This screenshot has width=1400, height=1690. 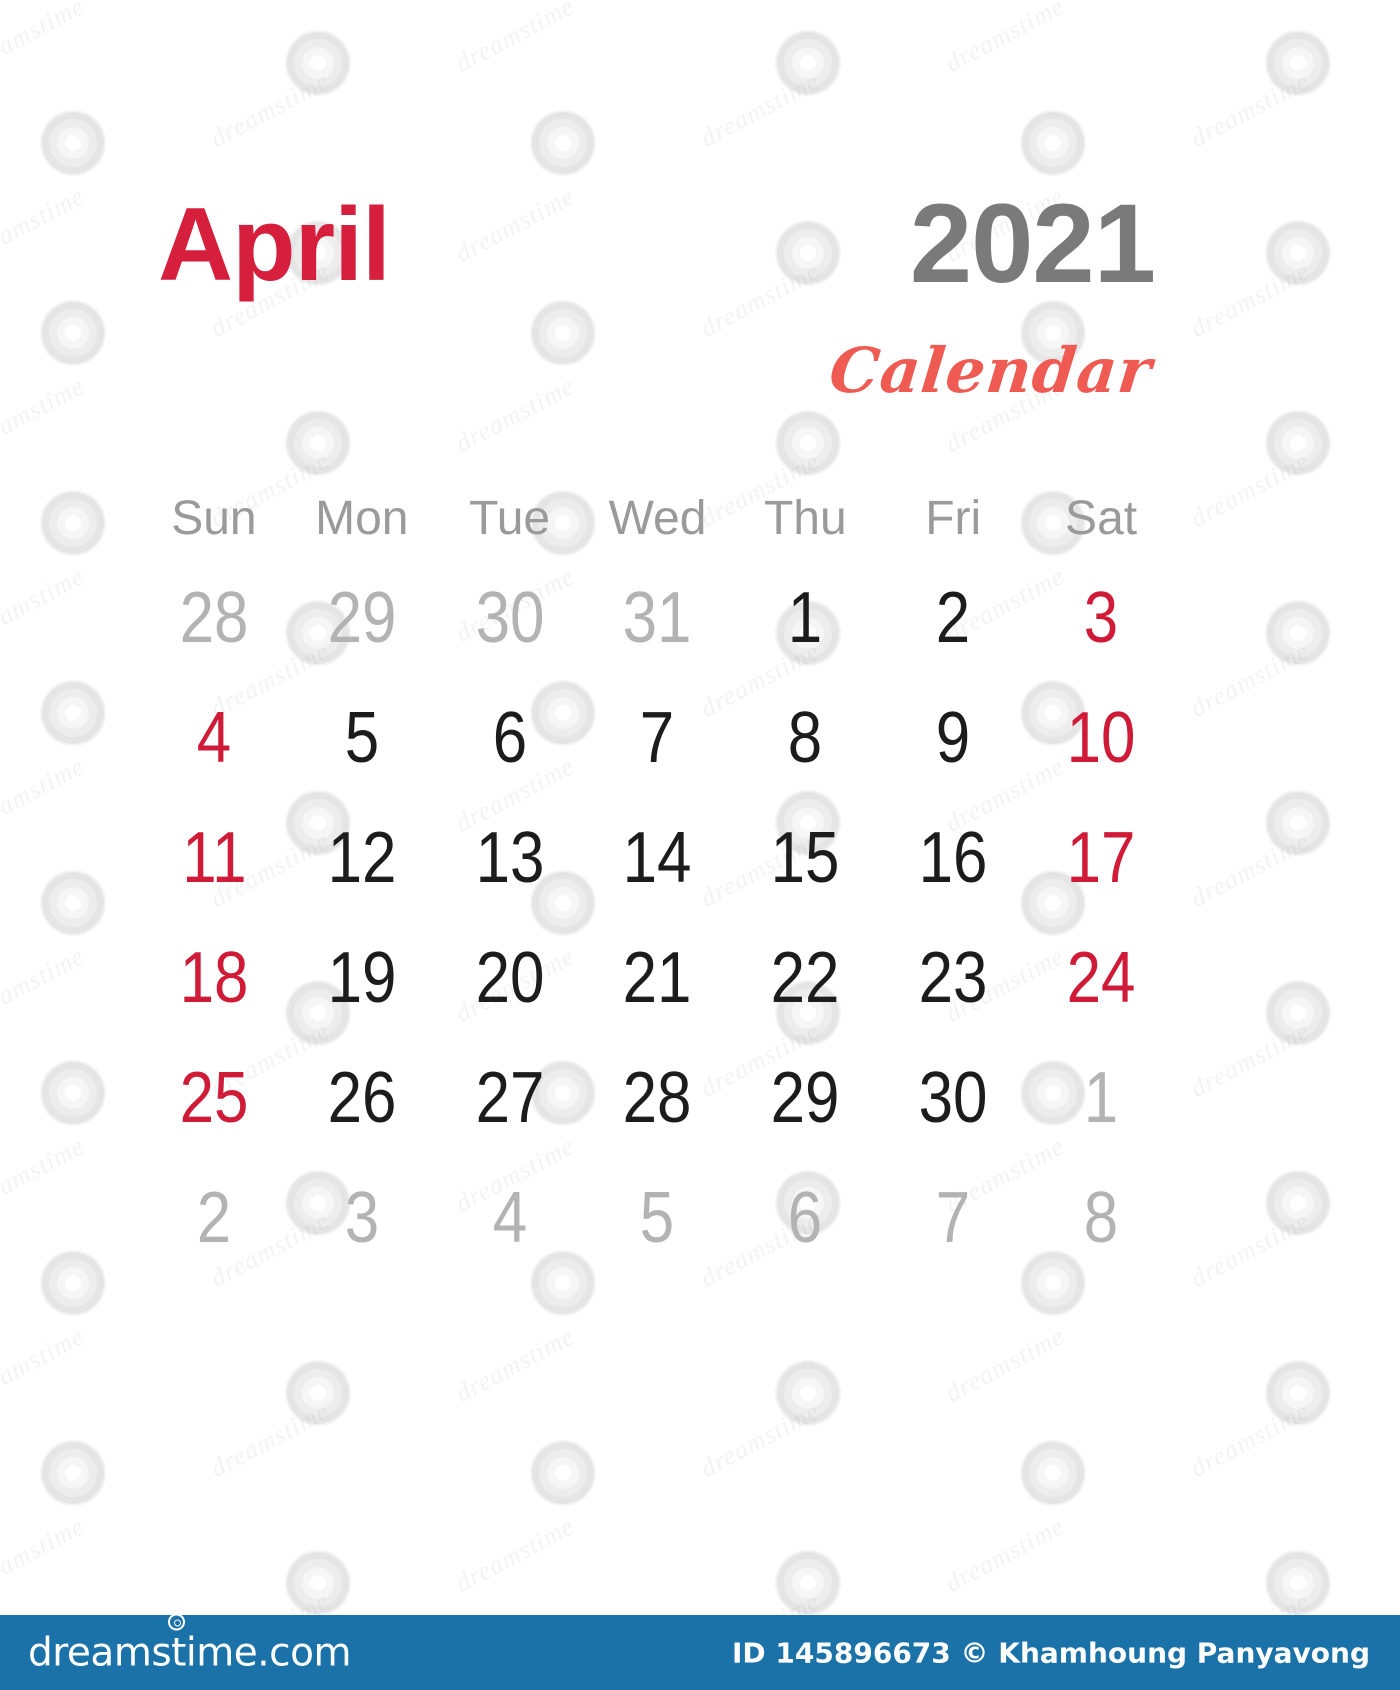 What do you see at coordinates (510, 858) in the screenshot?
I see `day-cell: 13` at bounding box center [510, 858].